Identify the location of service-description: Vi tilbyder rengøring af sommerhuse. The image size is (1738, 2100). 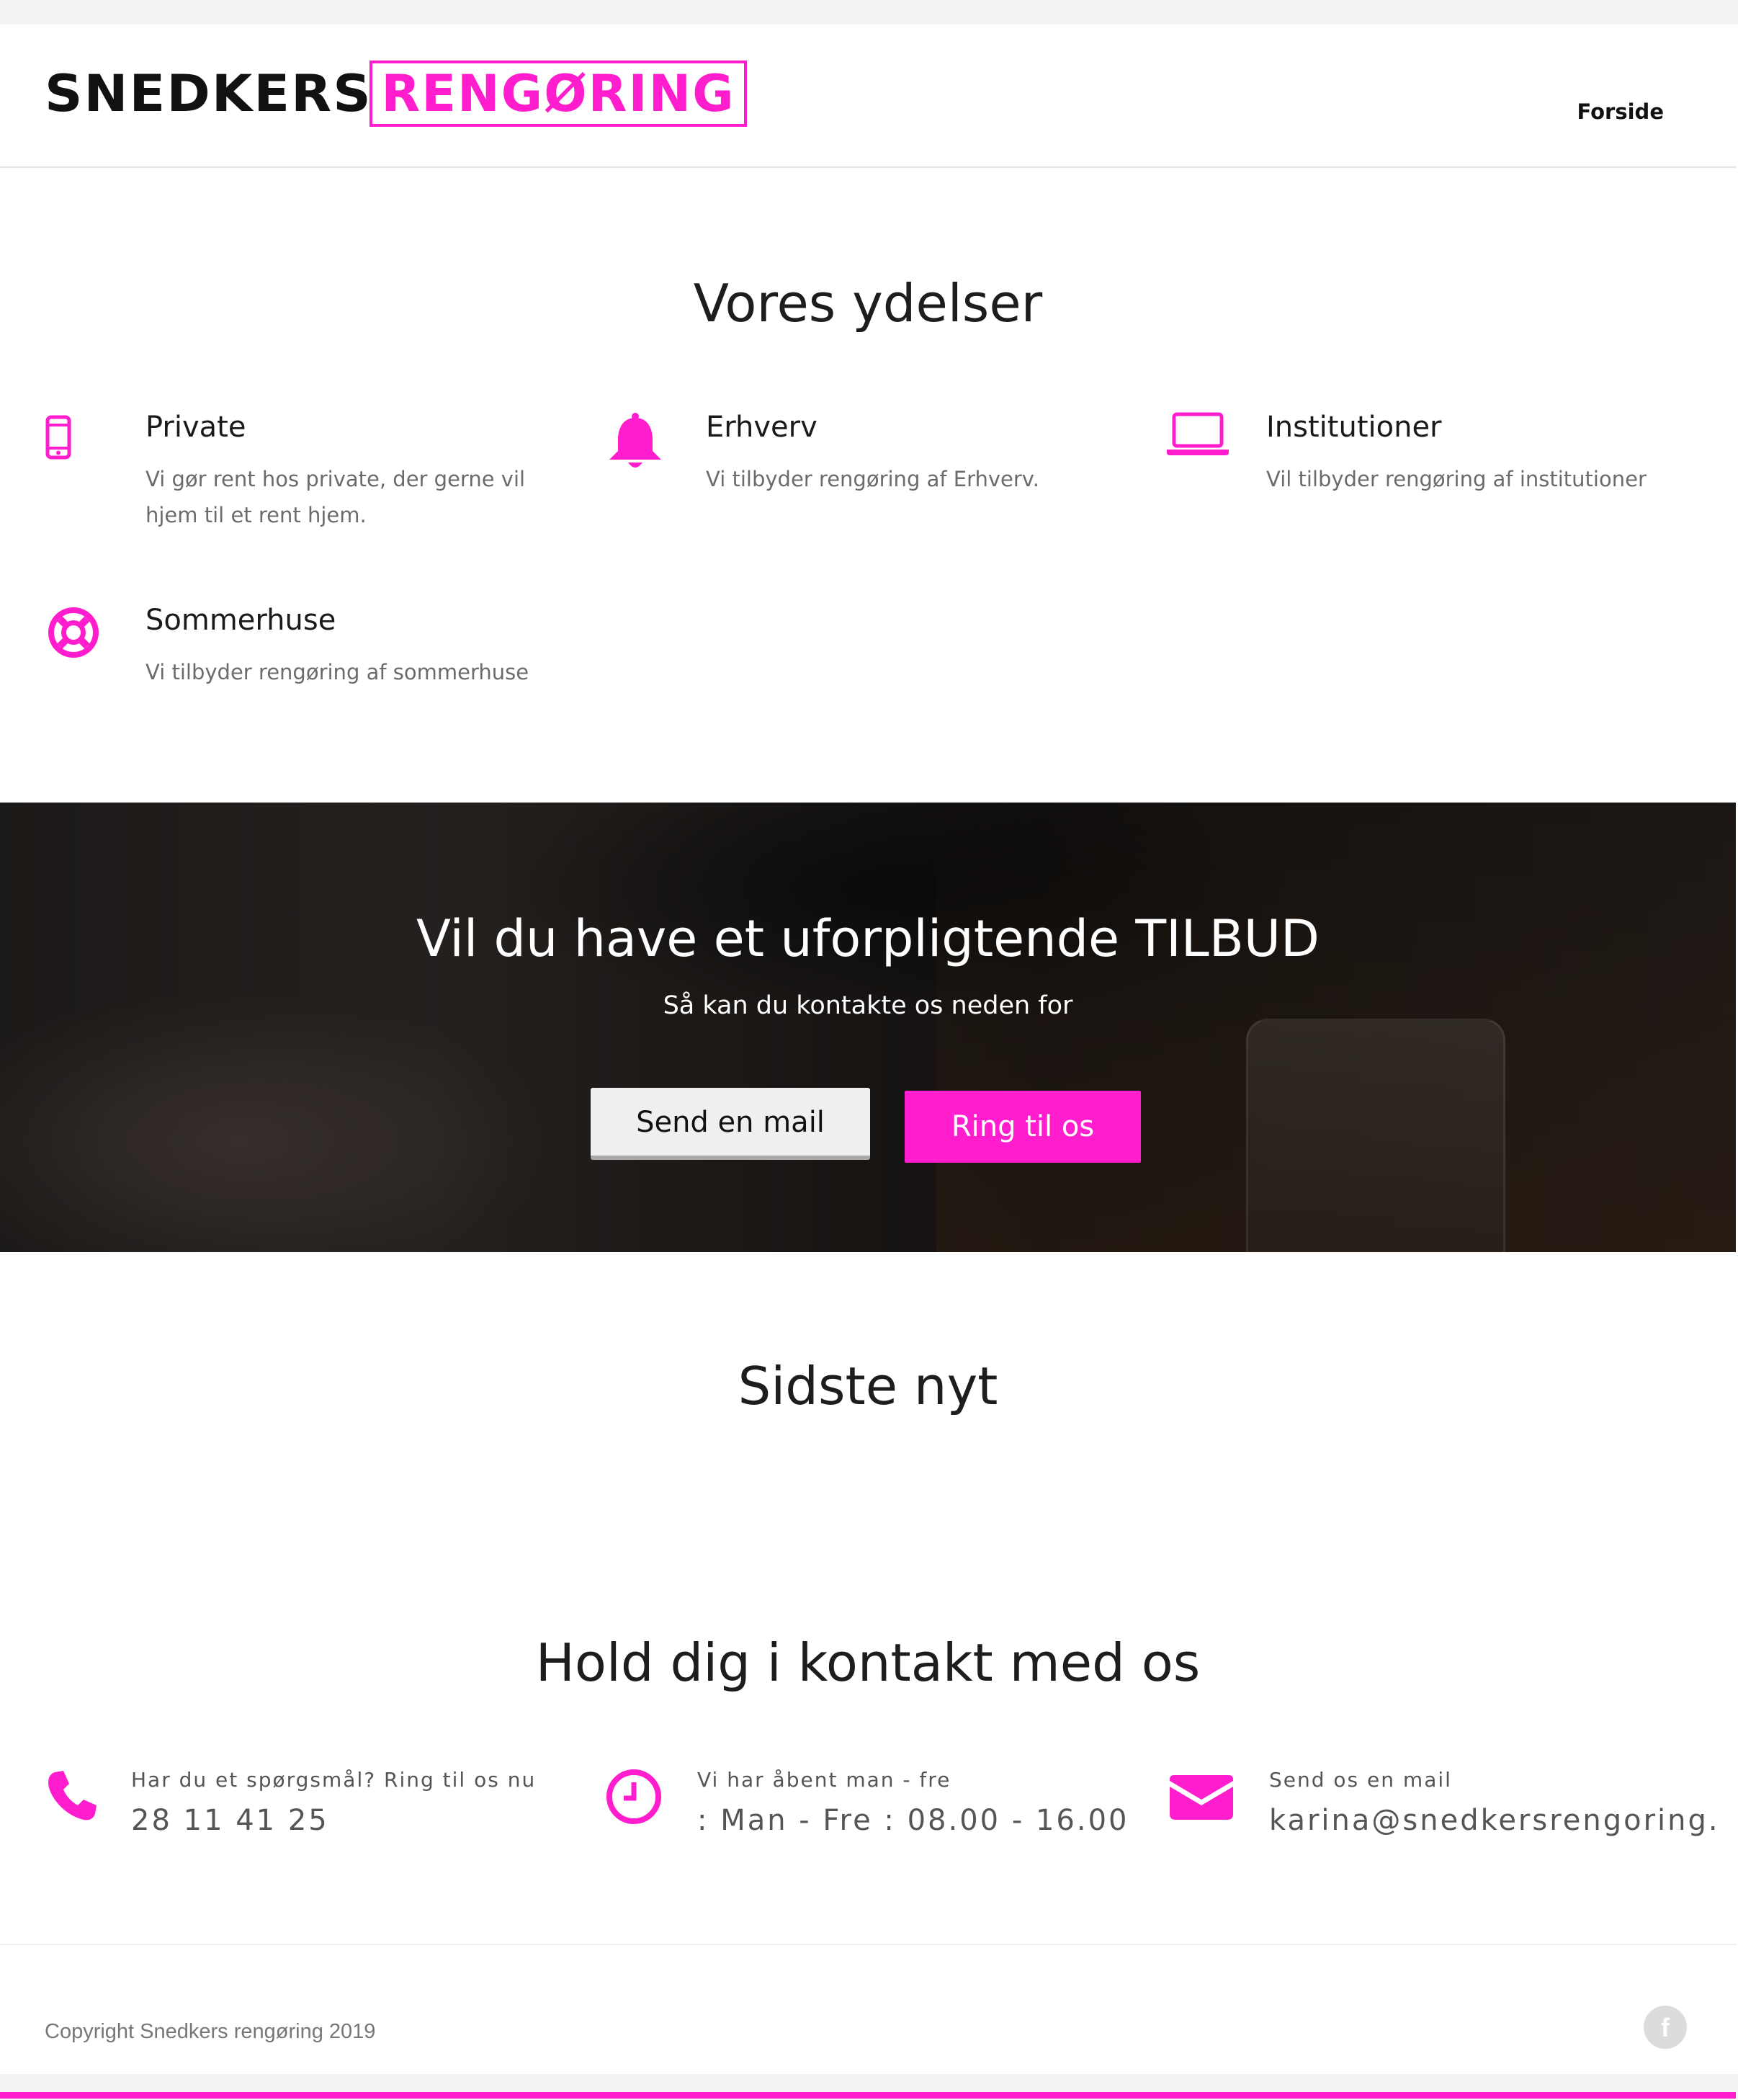
(337, 672).